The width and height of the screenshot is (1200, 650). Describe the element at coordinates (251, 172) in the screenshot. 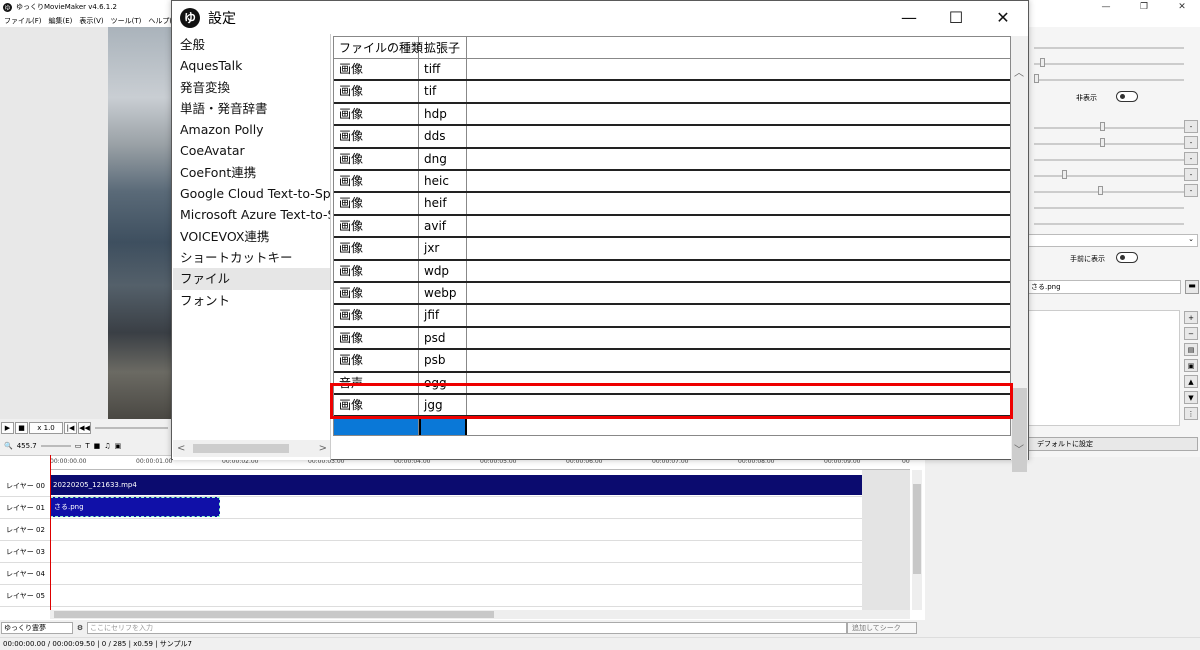

I see `settings-nav-item: CoeFont連携` at that location.